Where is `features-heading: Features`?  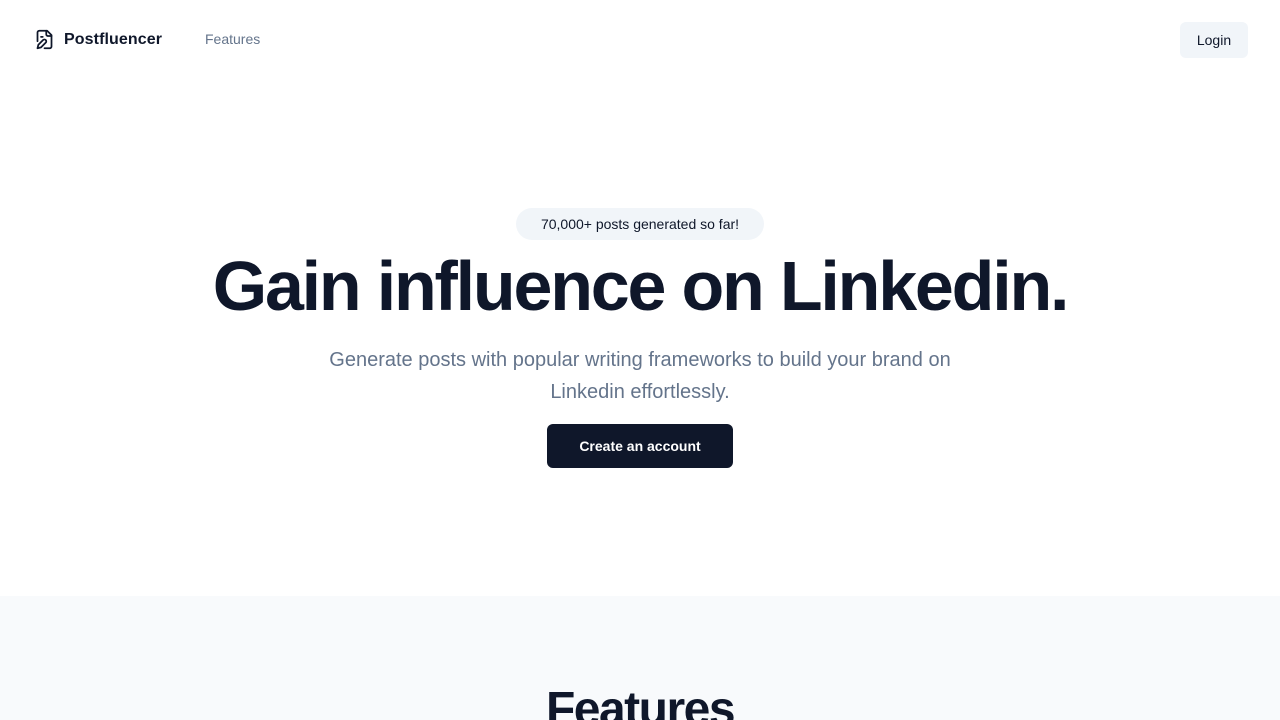
features-heading: Features is located at coordinates (640, 701).